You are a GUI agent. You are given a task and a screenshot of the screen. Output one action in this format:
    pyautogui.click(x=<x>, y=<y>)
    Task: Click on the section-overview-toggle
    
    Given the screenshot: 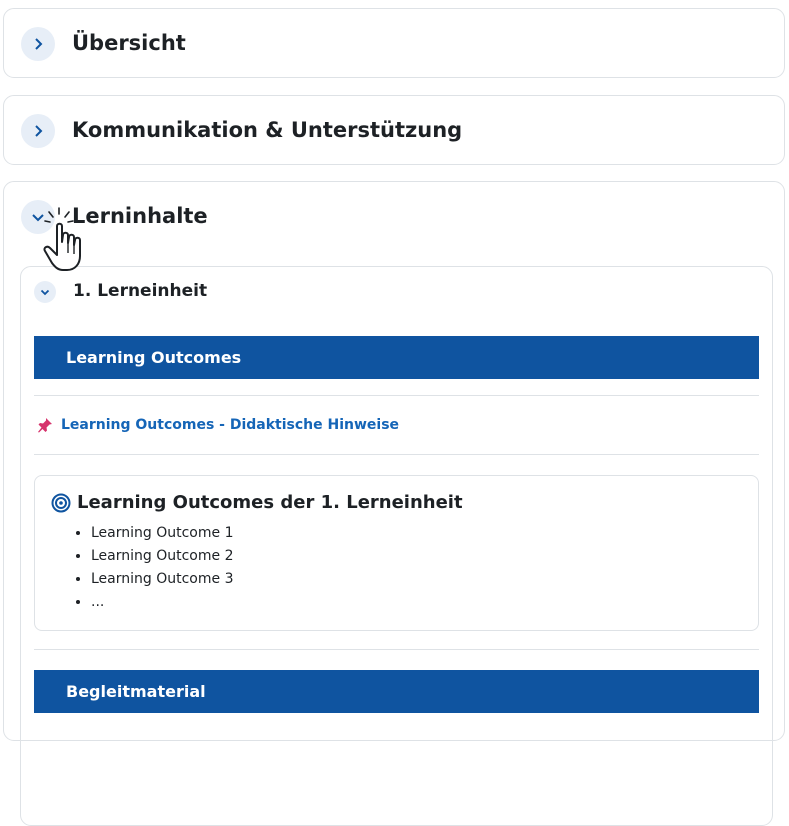 What is the action you would take?
    pyautogui.click(x=38, y=44)
    